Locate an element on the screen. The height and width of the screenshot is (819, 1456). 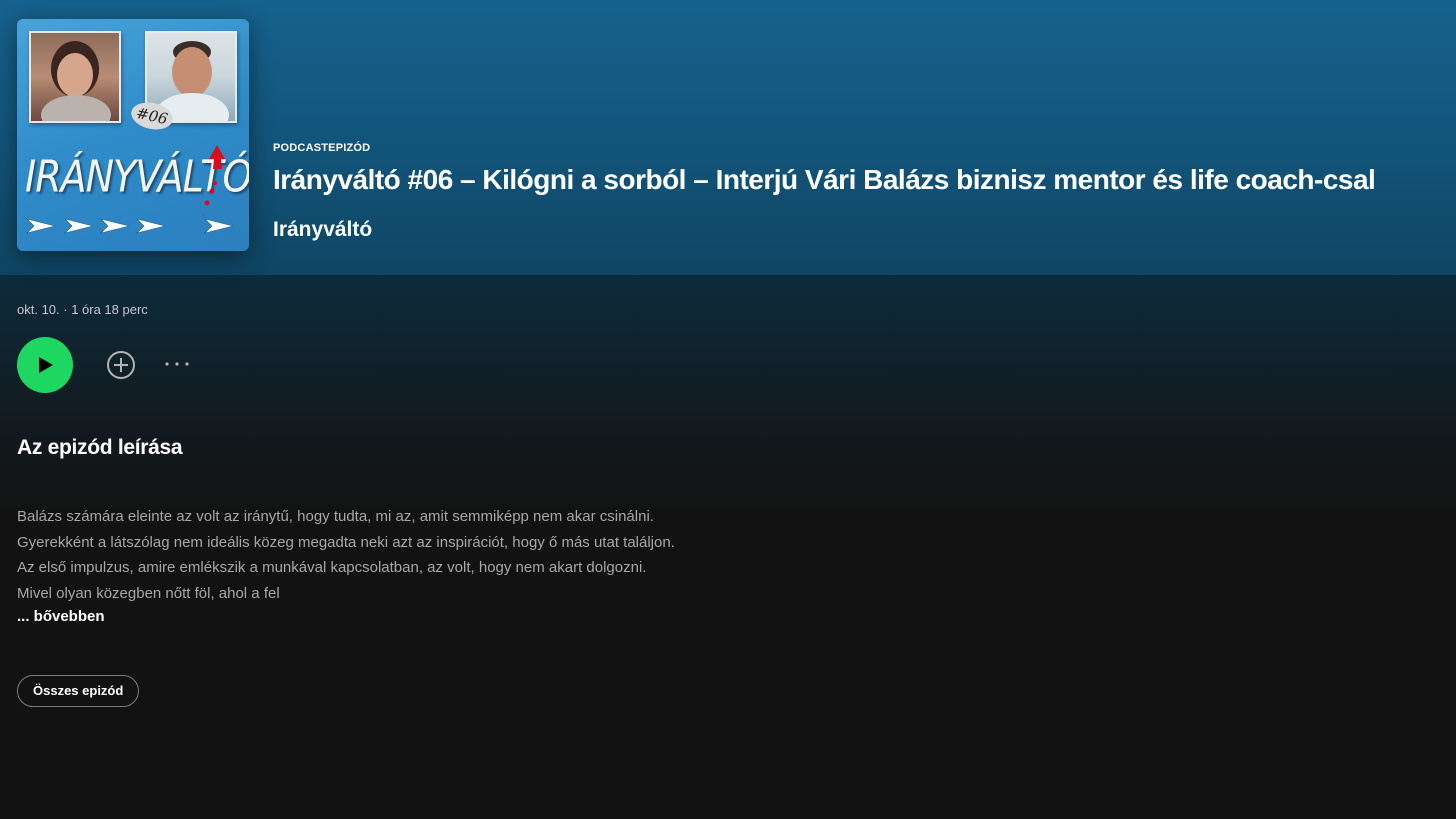
host-photo is located at coordinates (75, 77).